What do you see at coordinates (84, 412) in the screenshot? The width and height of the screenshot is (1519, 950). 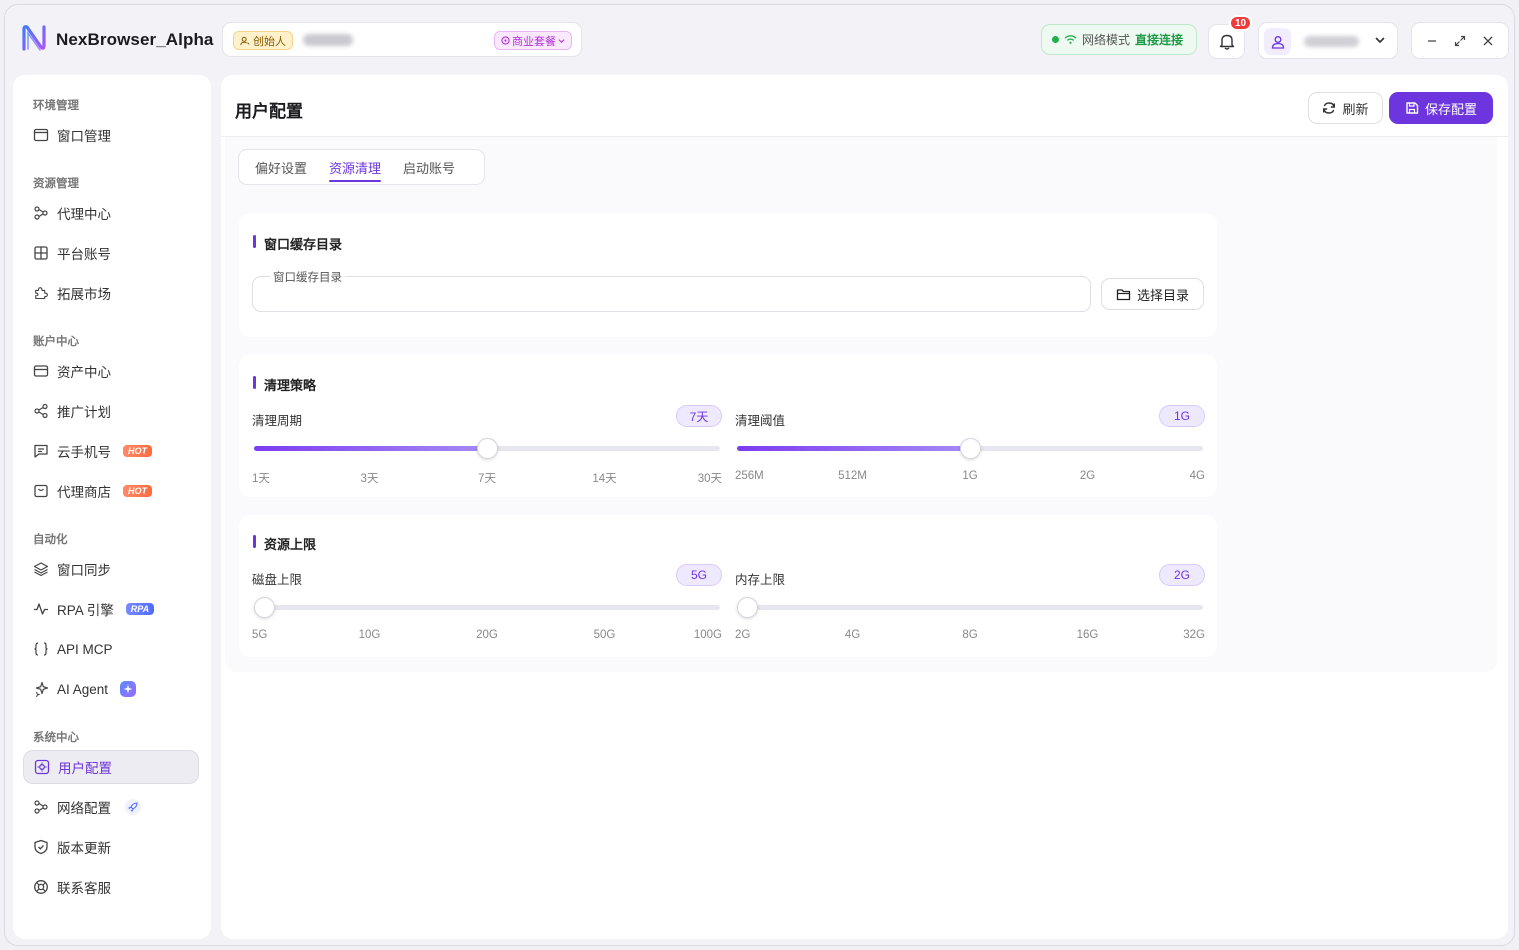 I see `sidebar-item-label: 推广计划` at bounding box center [84, 412].